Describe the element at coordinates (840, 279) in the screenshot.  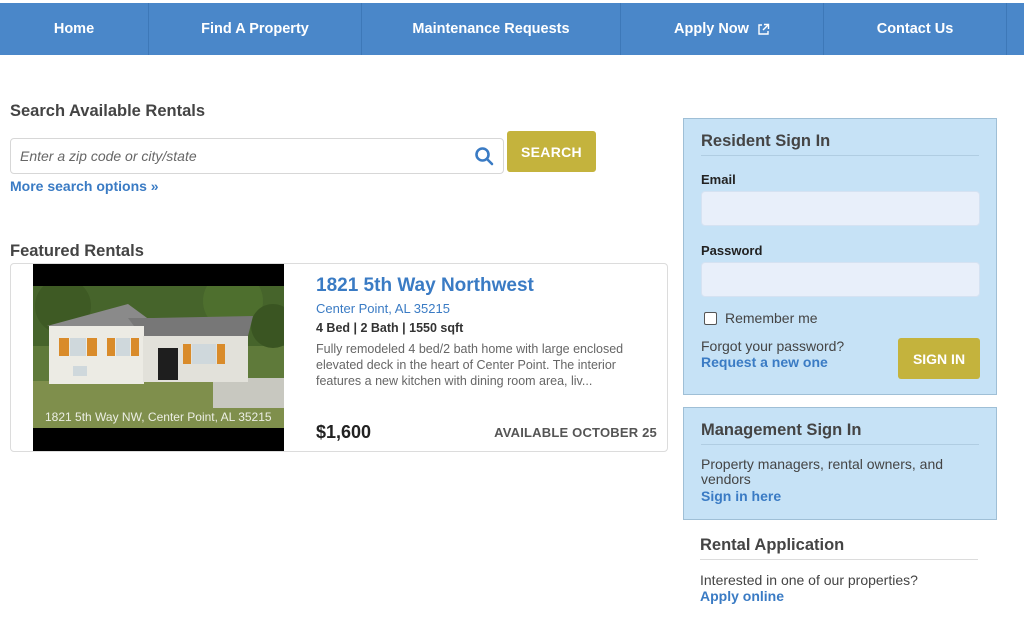
I see `password-field` at that location.